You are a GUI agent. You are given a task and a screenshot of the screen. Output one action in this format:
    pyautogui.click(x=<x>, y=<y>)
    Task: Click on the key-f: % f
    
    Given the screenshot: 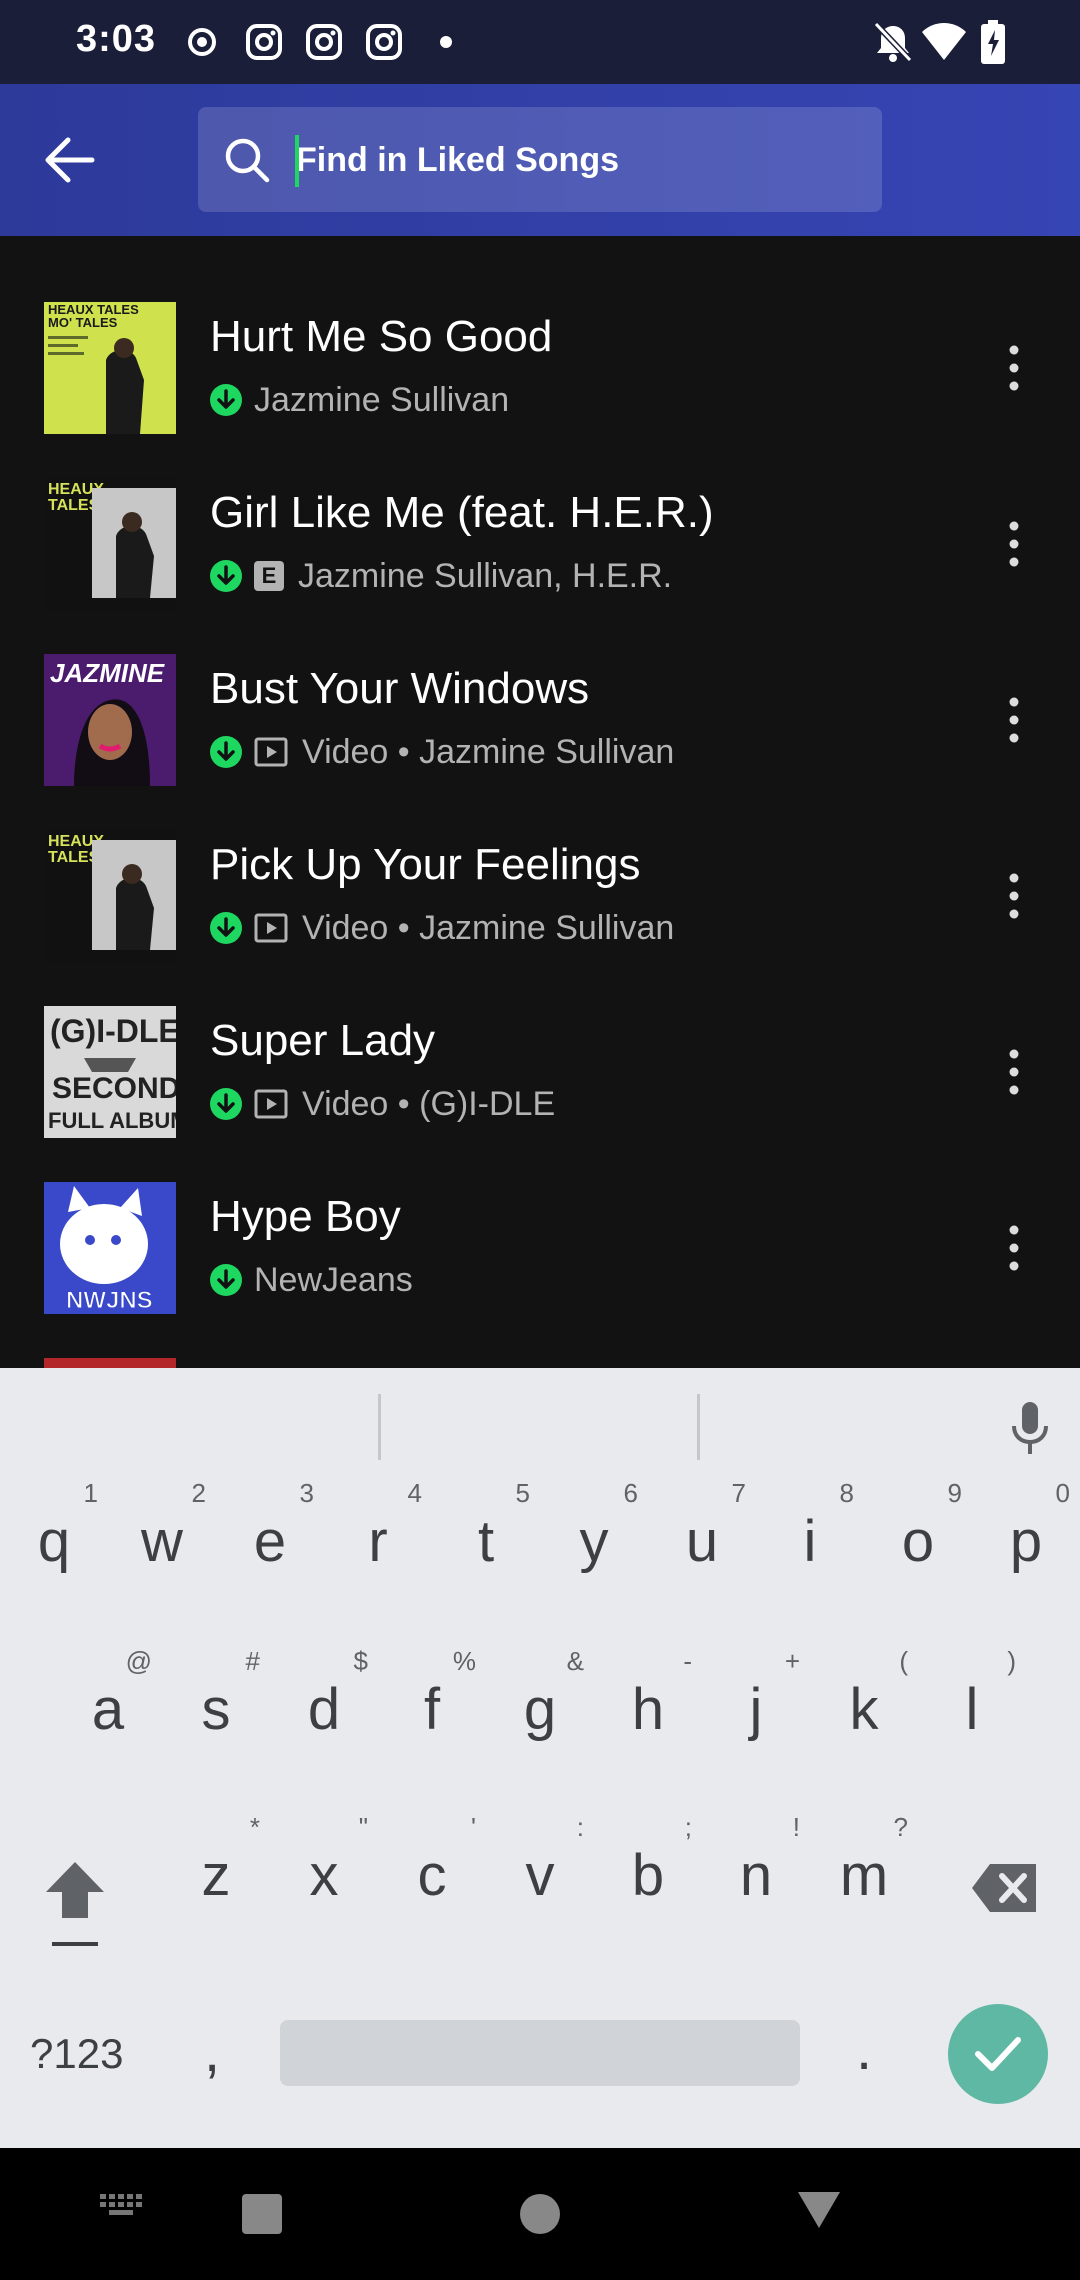 What is the action you would take?
    pyautogui.click(x=432, y=1721)
    